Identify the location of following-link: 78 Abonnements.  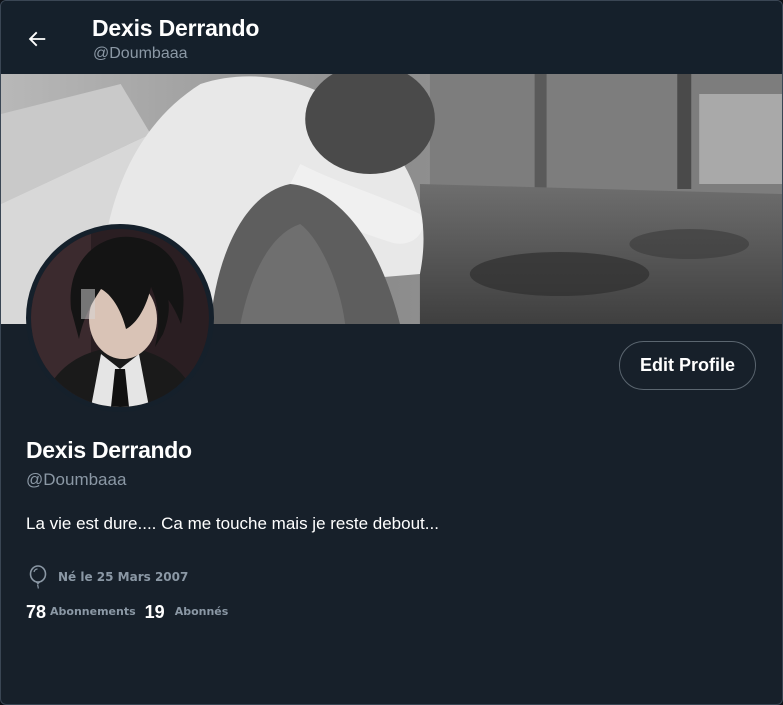
(81, 612).